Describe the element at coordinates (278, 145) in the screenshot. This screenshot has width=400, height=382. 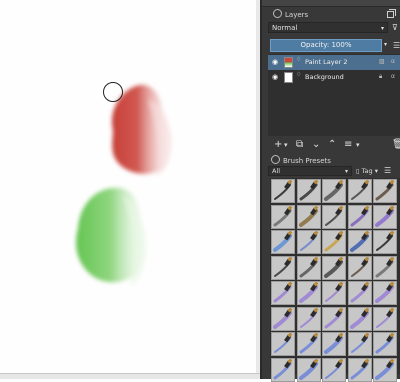
I see `add-layer-icon: +` at that location.